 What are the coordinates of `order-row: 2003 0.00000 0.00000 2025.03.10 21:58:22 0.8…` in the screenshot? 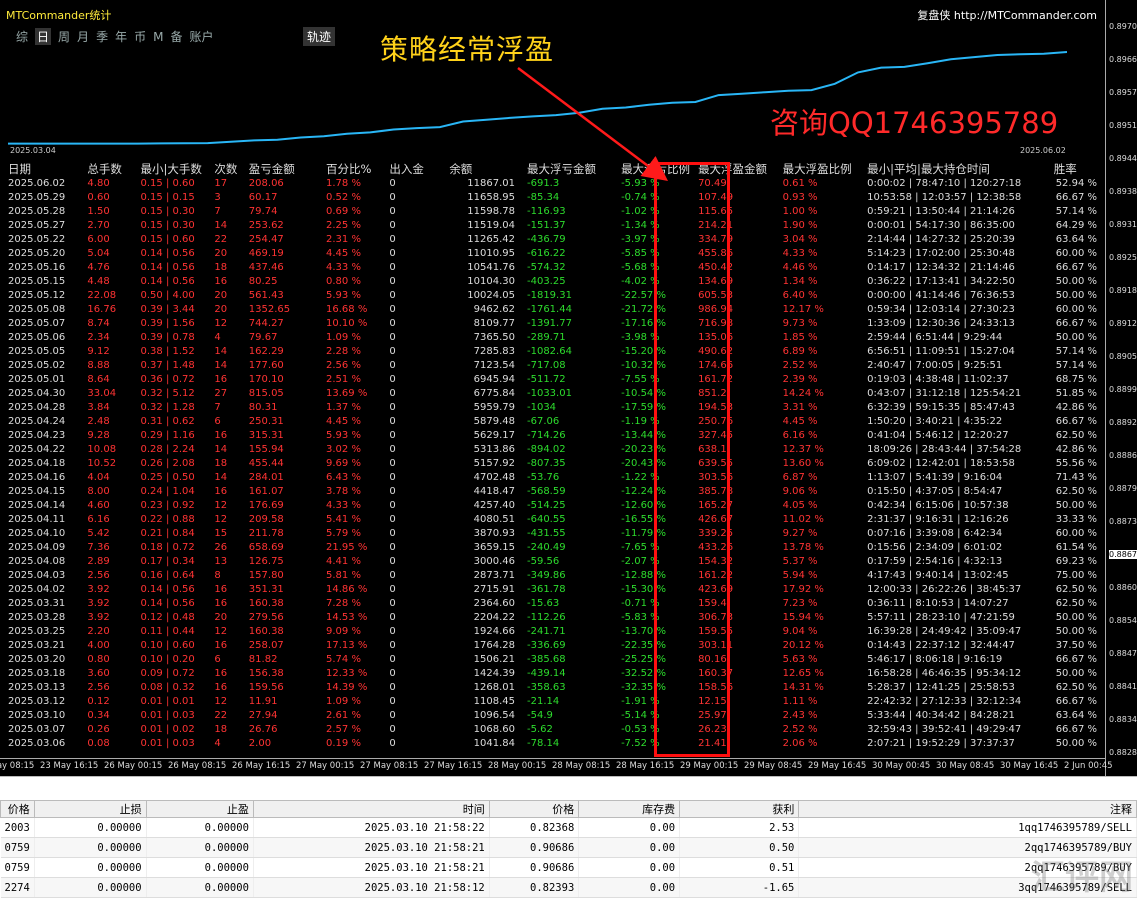 It's located at (568, 827).